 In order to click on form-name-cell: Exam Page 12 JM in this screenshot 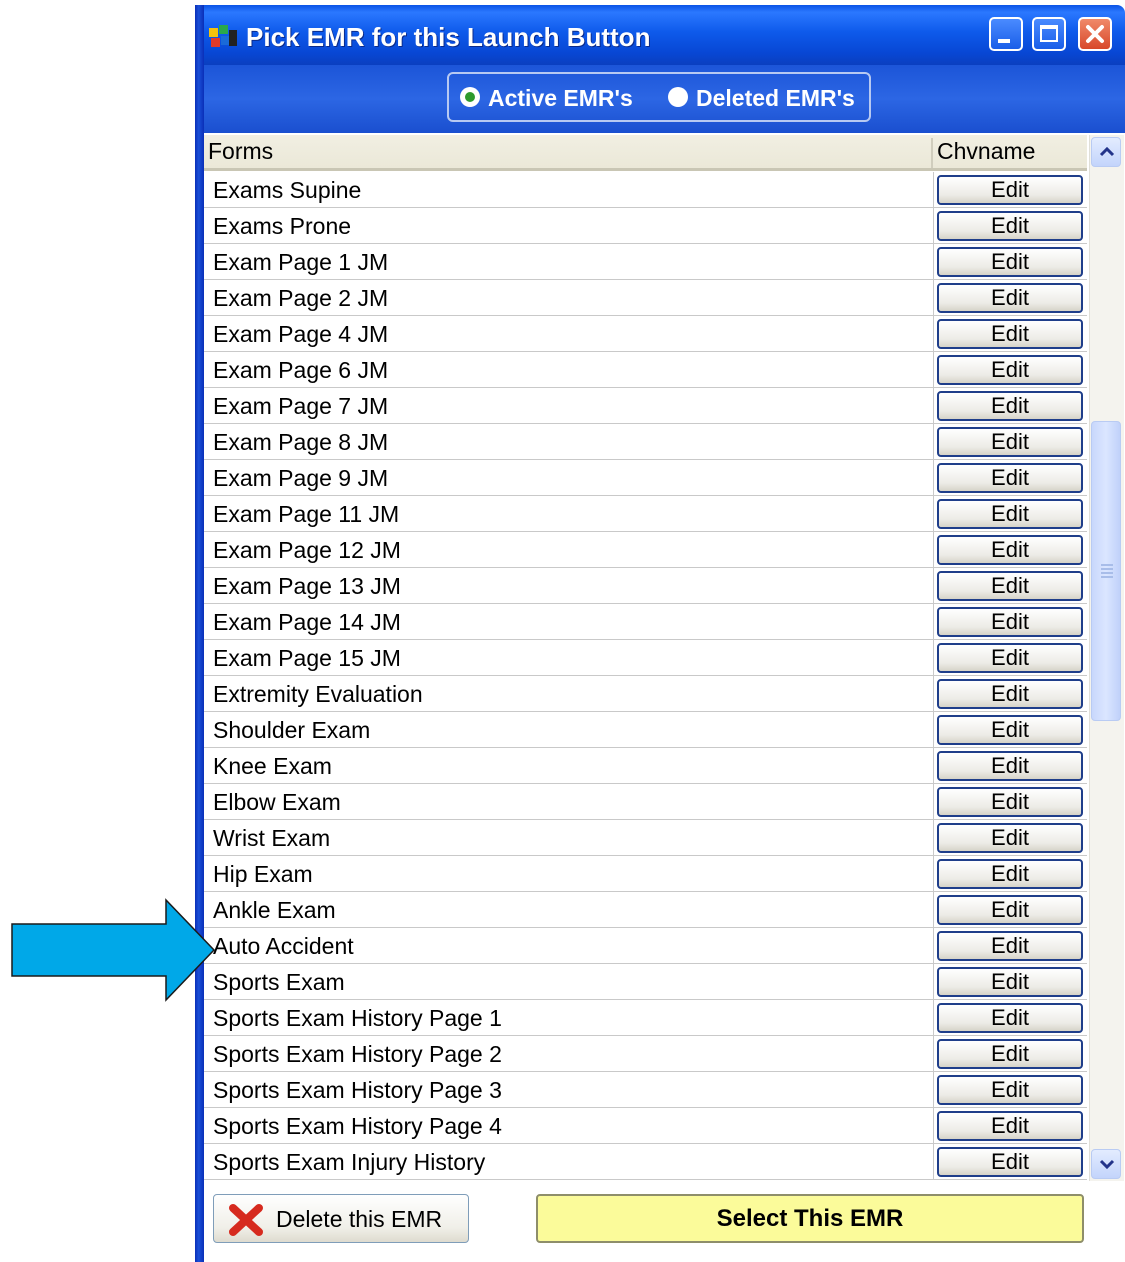, I will do `click(307, 550)`.